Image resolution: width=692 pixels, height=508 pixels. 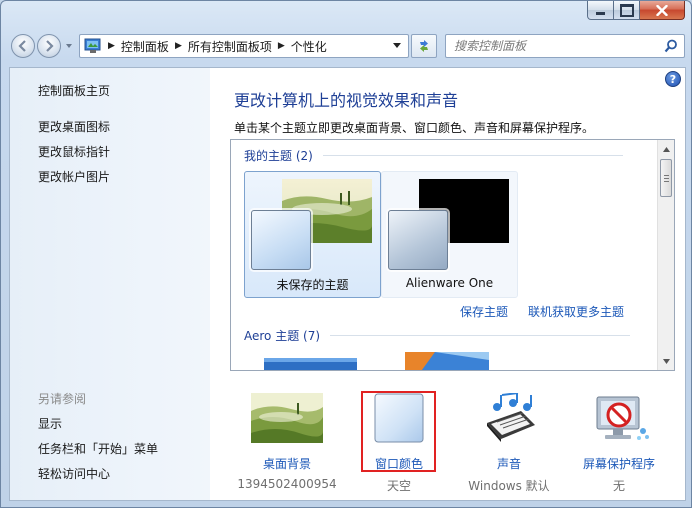 What do you see at coordinates (511, 417) in the screenshot?
I see `sound-keyboard-icon` at bounding box center [511, 417].